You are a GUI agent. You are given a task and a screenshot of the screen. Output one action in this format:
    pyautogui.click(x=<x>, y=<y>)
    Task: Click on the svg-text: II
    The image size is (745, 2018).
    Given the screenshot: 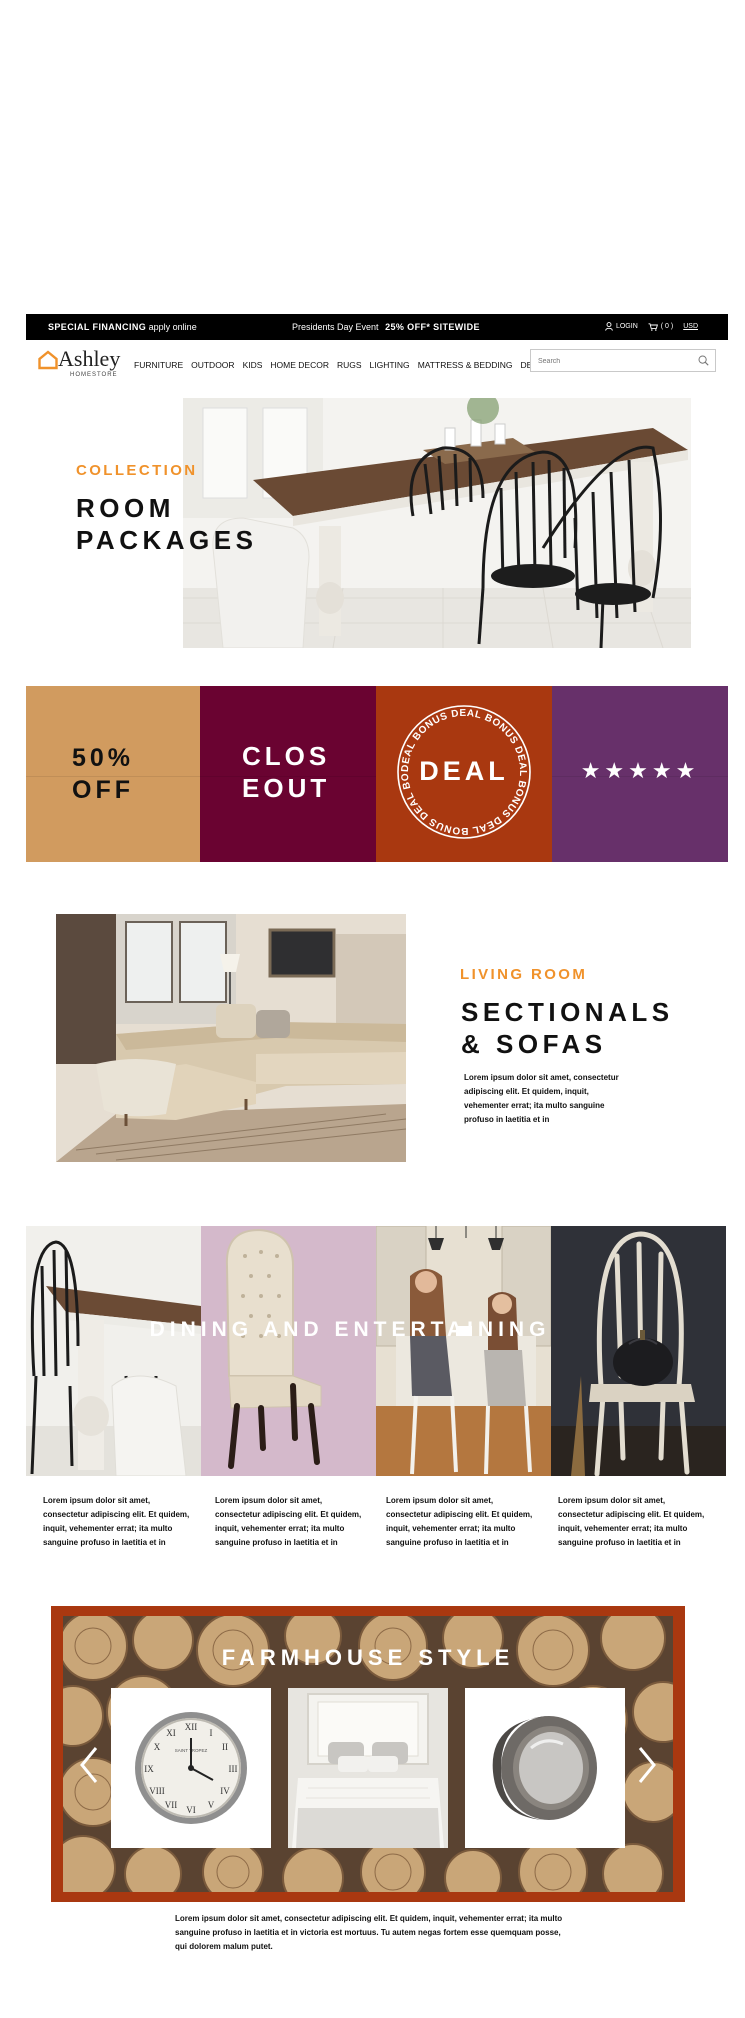 What is the action you would take?
    pyautogui.click(x=225, y=1747)
    